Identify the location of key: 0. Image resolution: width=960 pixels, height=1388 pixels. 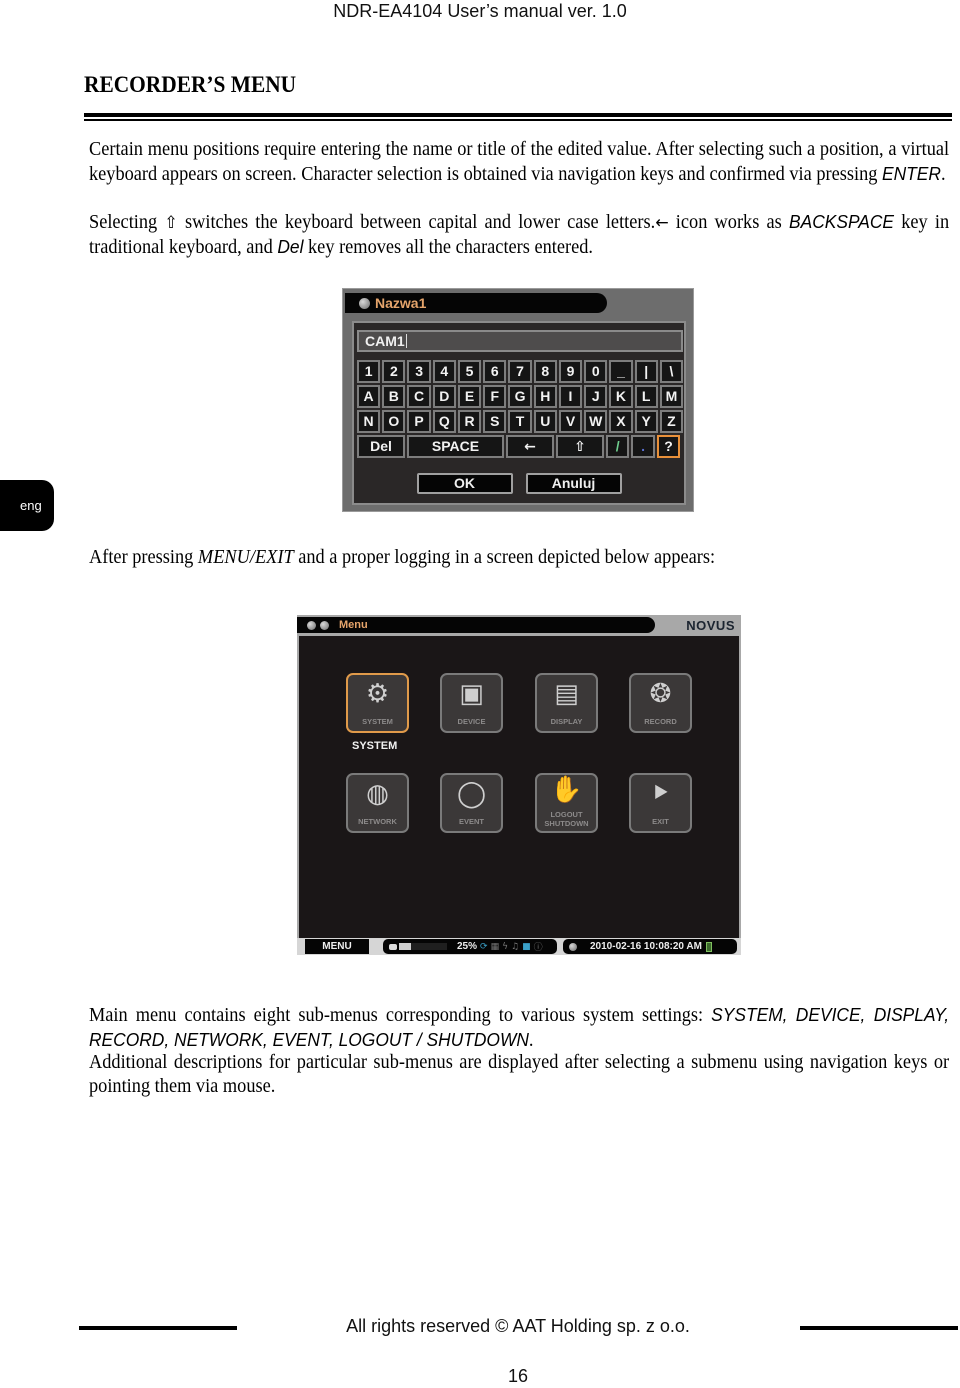
(596, 371).